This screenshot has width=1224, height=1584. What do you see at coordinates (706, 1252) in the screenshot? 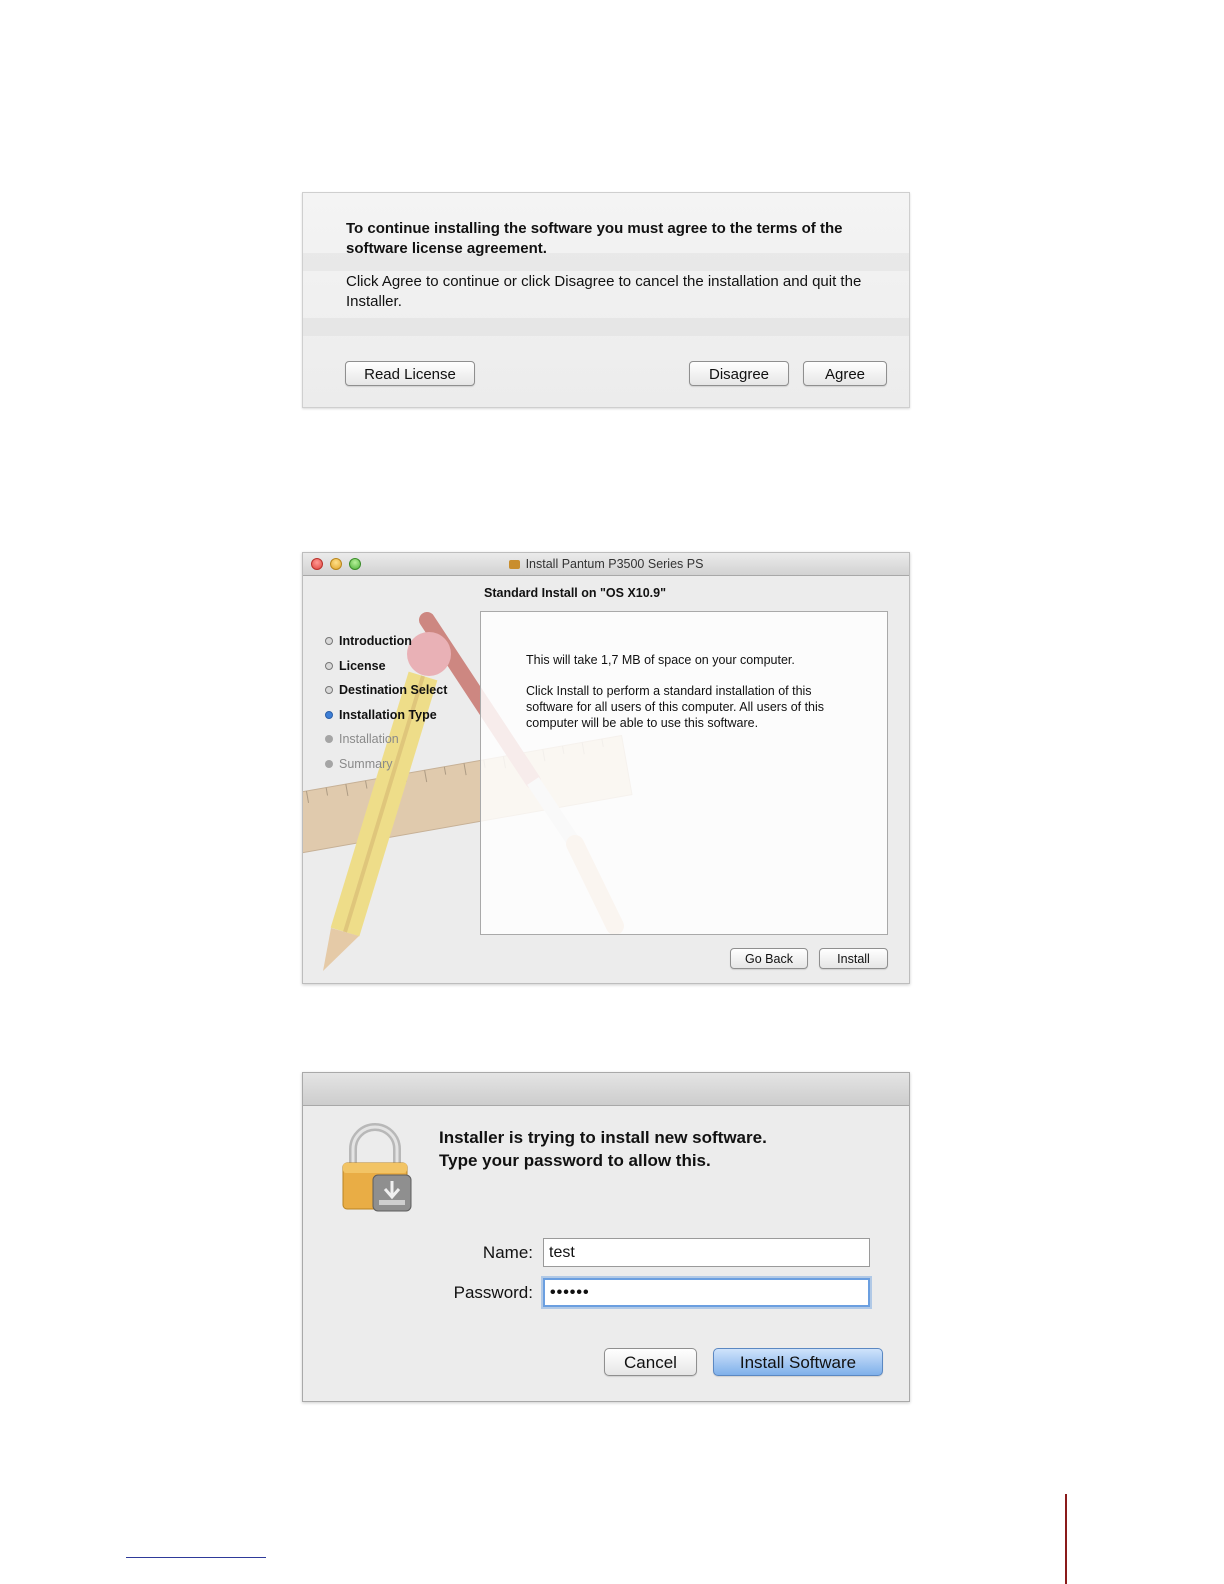
I see `name-field` at bounding box center [706, 1252].